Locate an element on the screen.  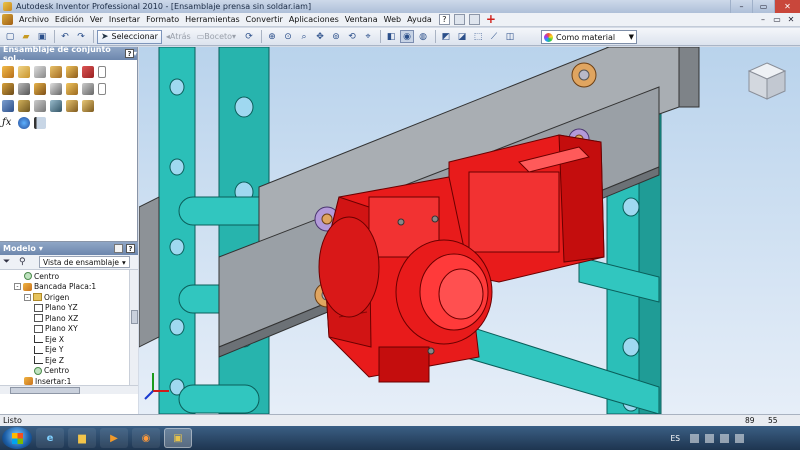
panel-help-icon: ? is located at coordinates (129, 53).